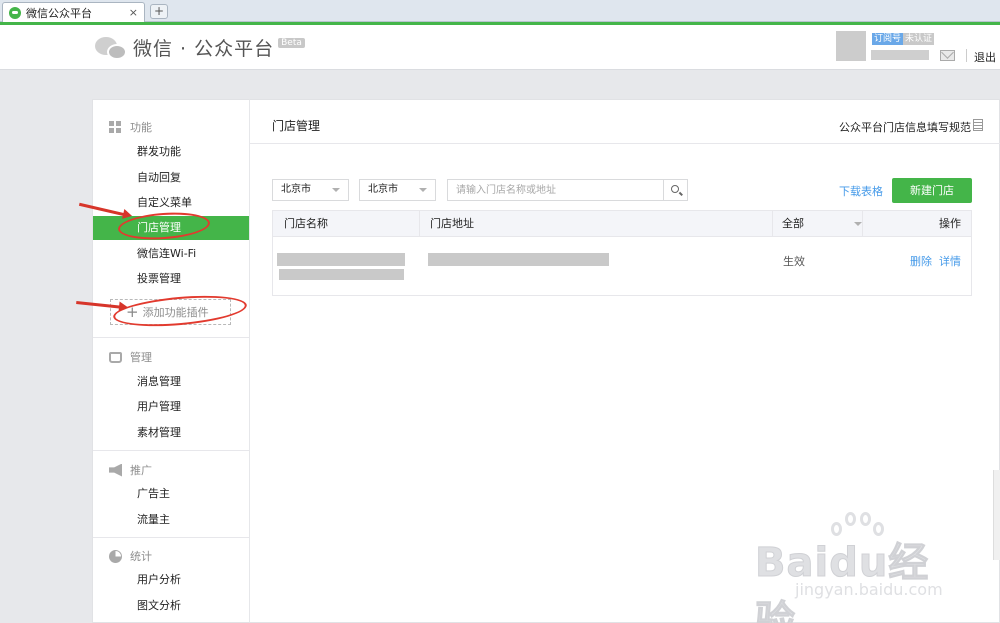  I want to click on province-select: 北京市, so click(310, 190).